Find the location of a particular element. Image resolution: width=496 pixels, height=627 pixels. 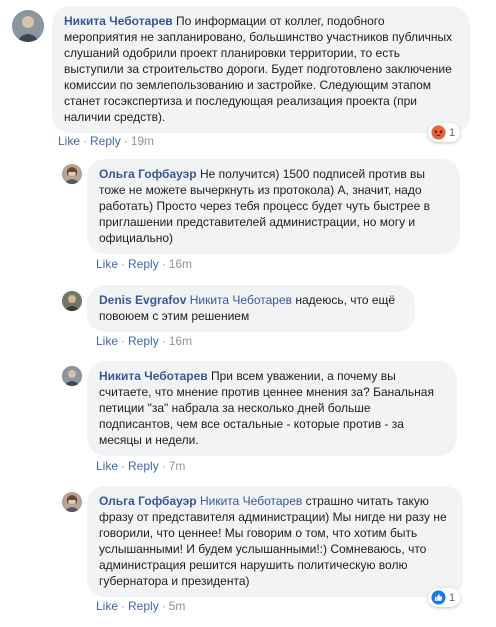

like-icon is located at coordinates (438, 597).